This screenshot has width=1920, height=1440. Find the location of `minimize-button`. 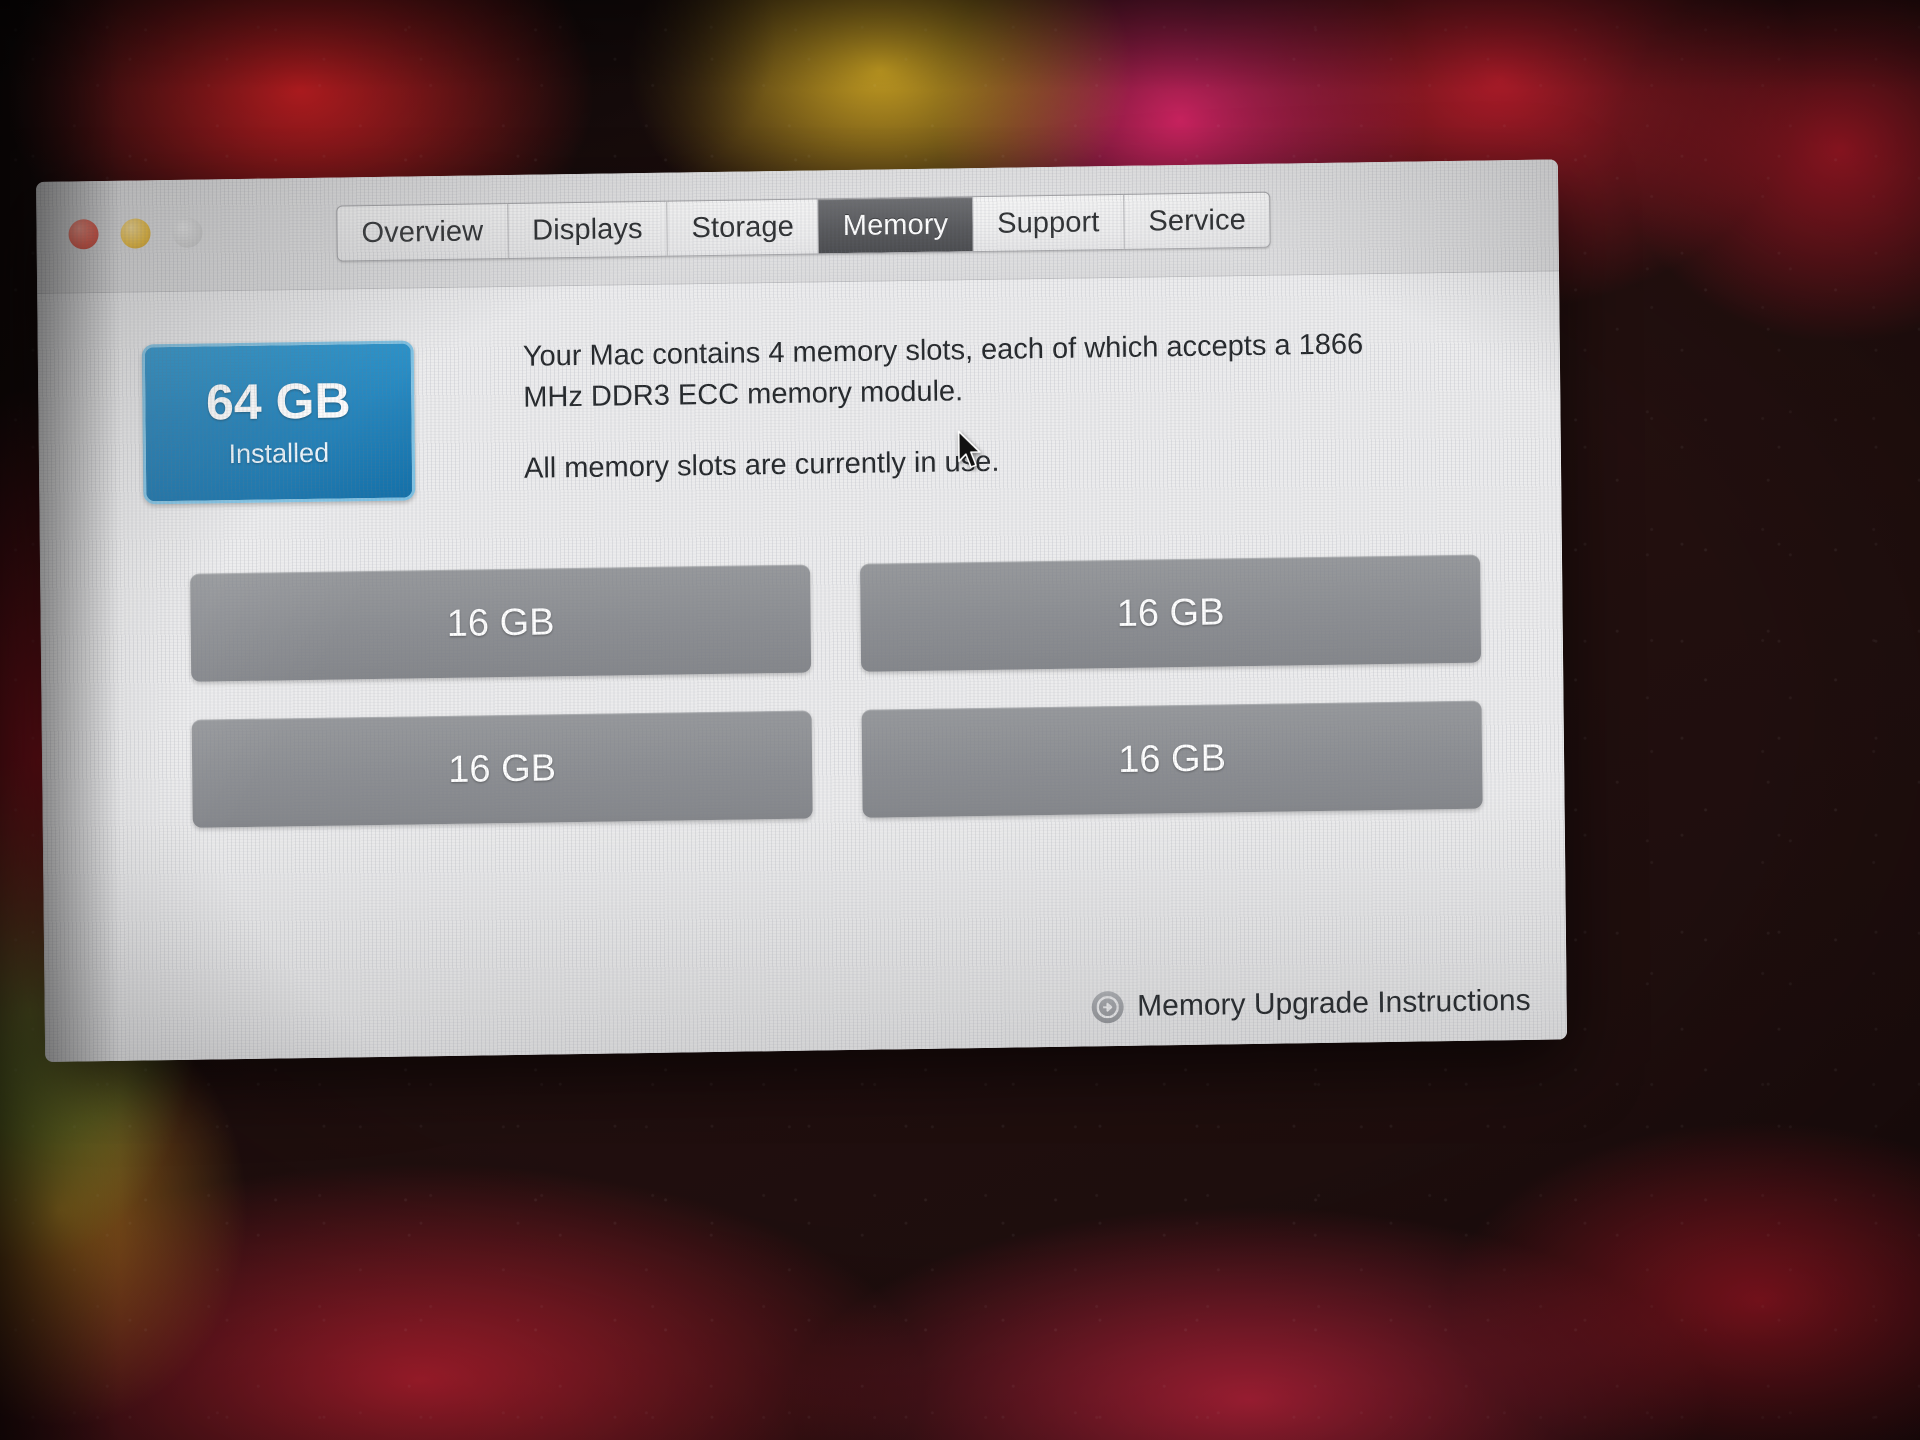

minimize-button is located at coordinates (135, 233).